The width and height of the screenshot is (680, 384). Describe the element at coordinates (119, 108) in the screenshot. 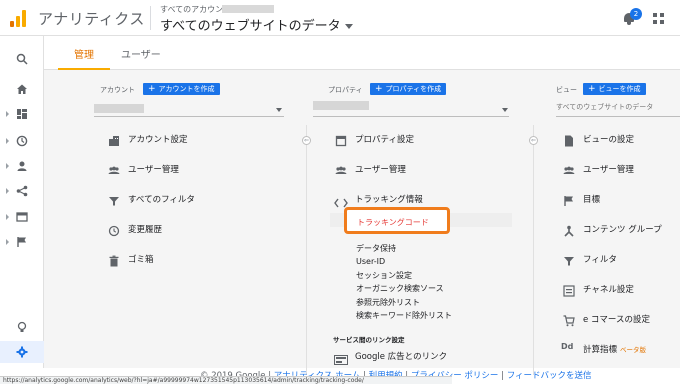

I see `redacted-account-select` at that location.